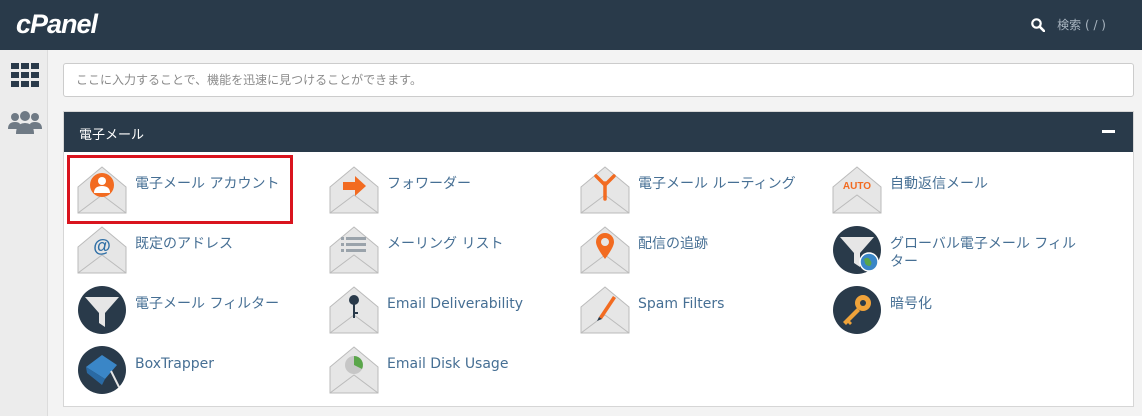  What do you see at coordinates (605, 250) in the screenshot?
I see `delivery-tracking-icon` at bounding box center [605, 250].